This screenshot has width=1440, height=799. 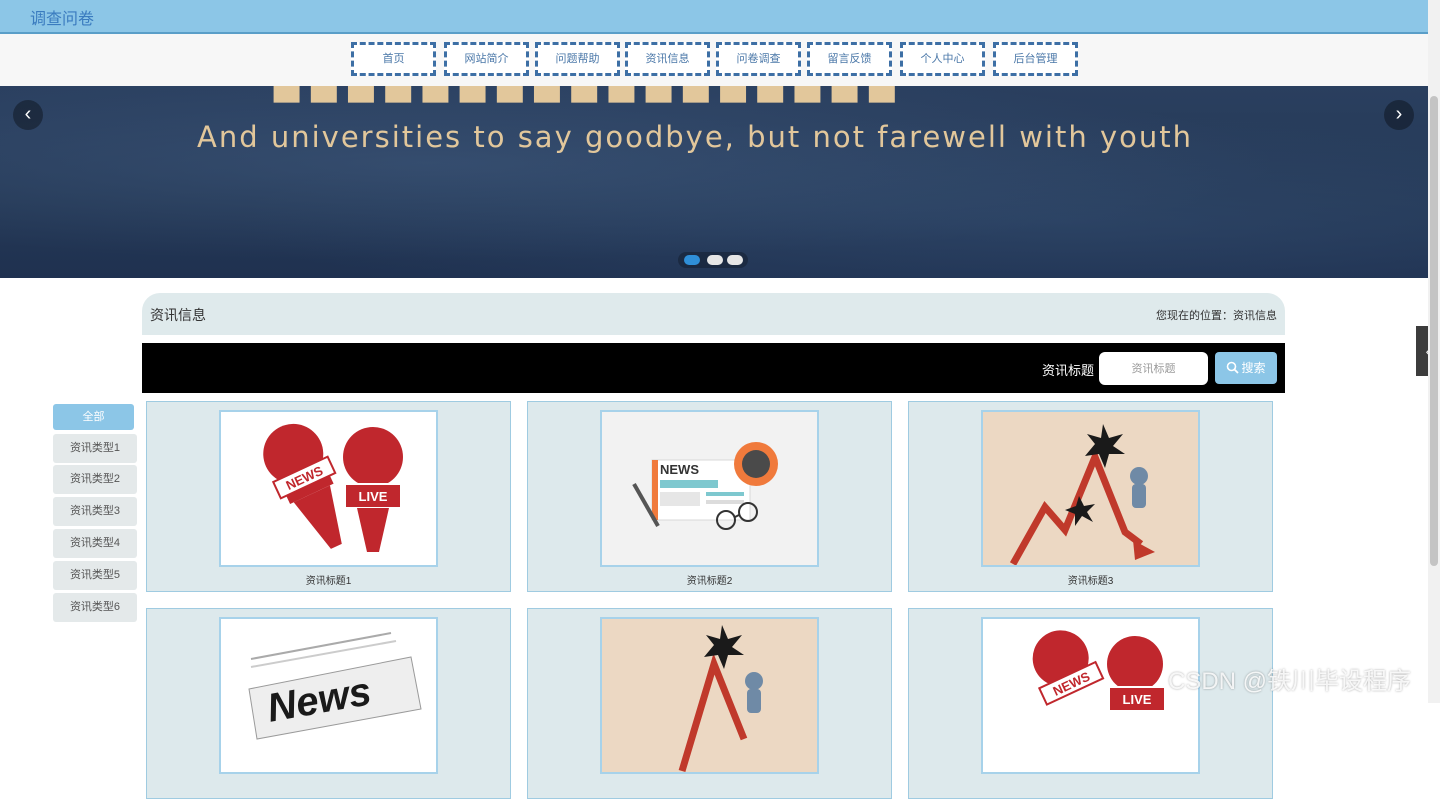 I want to click on nav-item-profile: 个人中心, so click(x=942, y=59).